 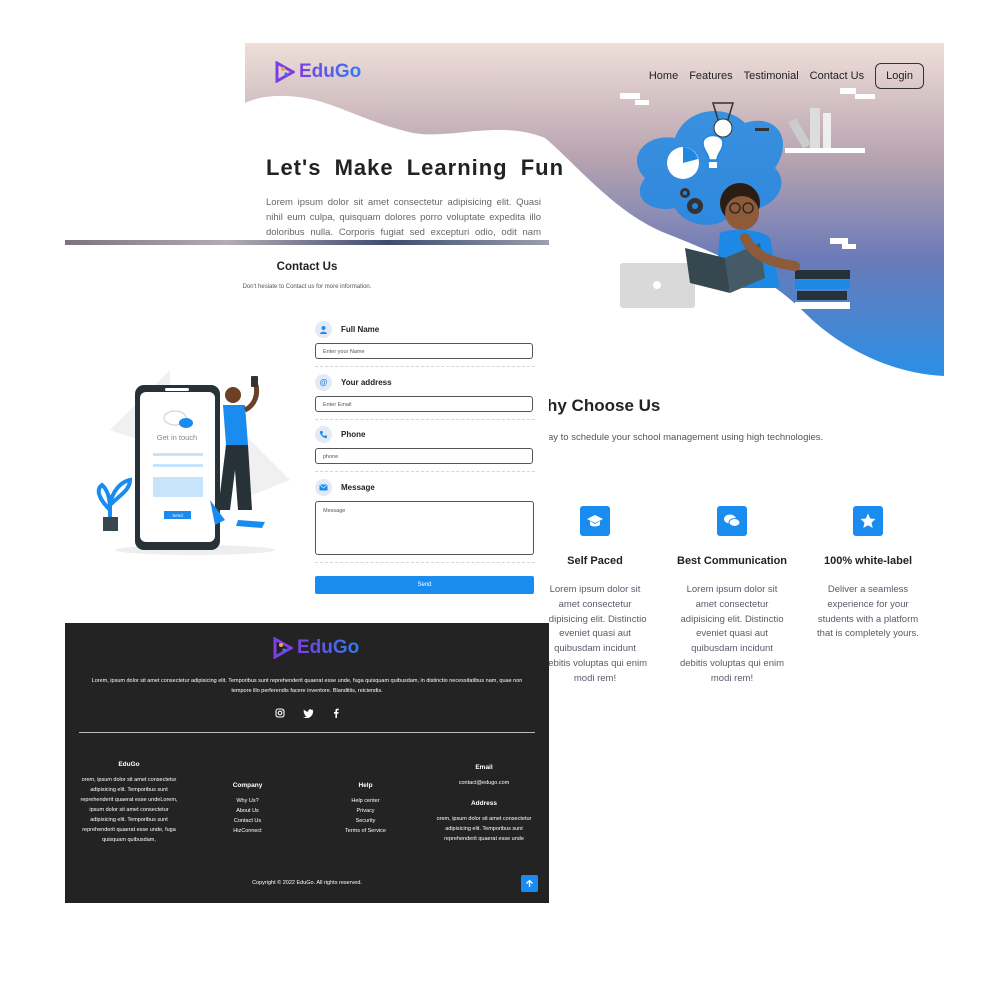 I want to click on hero-title: Let's Make Learning Fun, so click(x=415, y=167).